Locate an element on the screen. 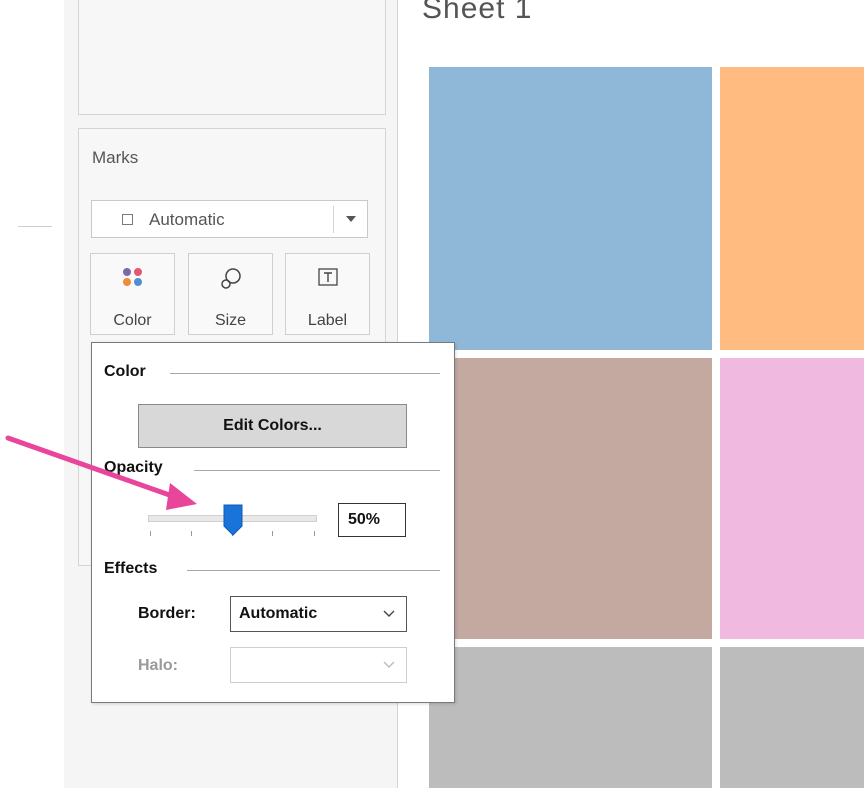 The width and height of the screenshot is (864, 788). annotation-arrow-line is located at coordinates (93, 468).